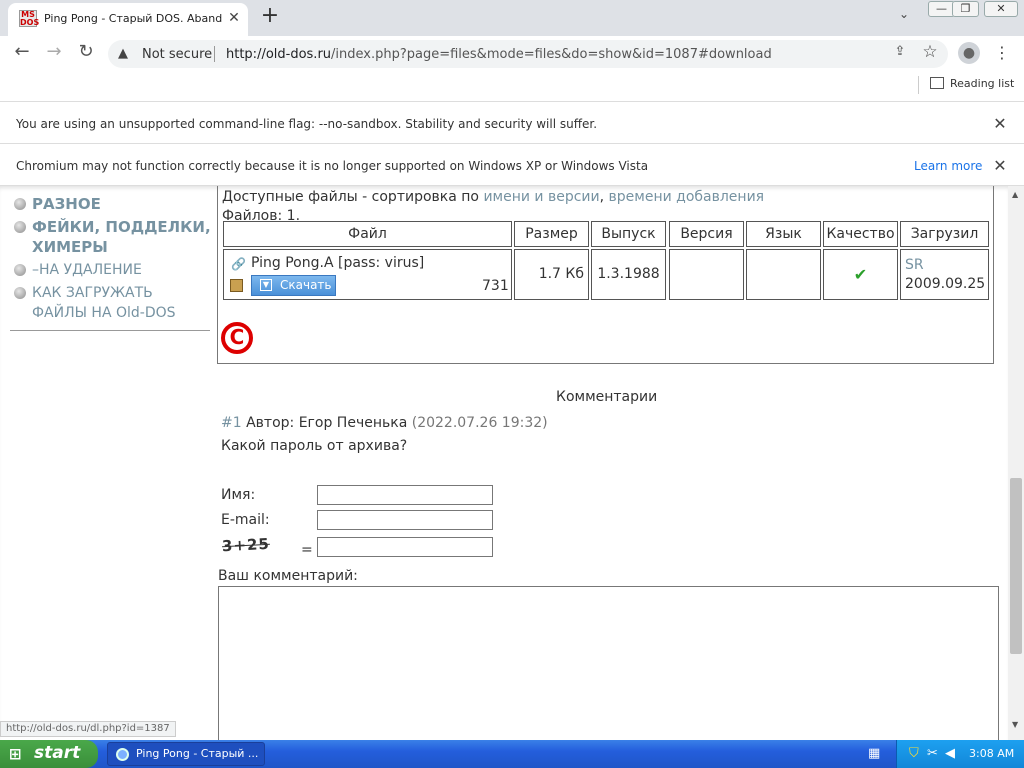 Image resolution: width=1024 pixels, height=768 pixels. What do you see at coordinates (122, 754) in the screenshot?
I see `chromium-icon` at bounding box center [122, 754].